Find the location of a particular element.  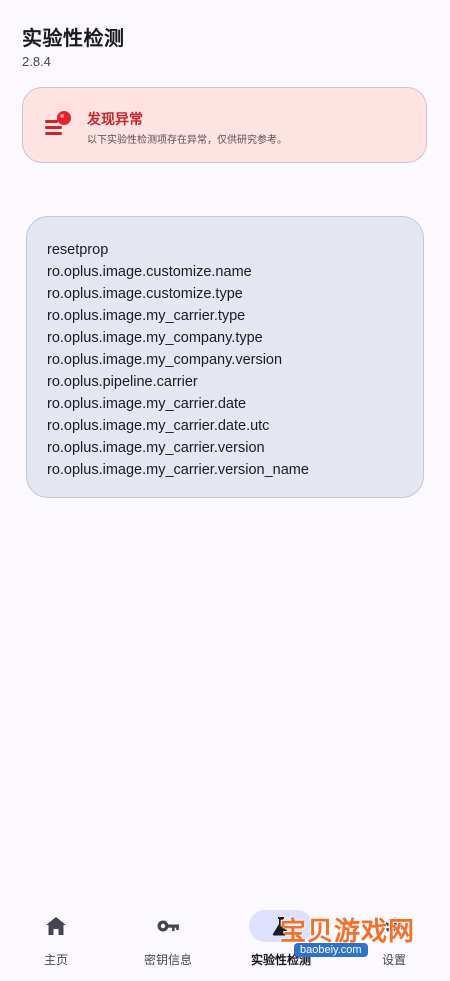

warning-list-icon is located at coordinates (58, 123).